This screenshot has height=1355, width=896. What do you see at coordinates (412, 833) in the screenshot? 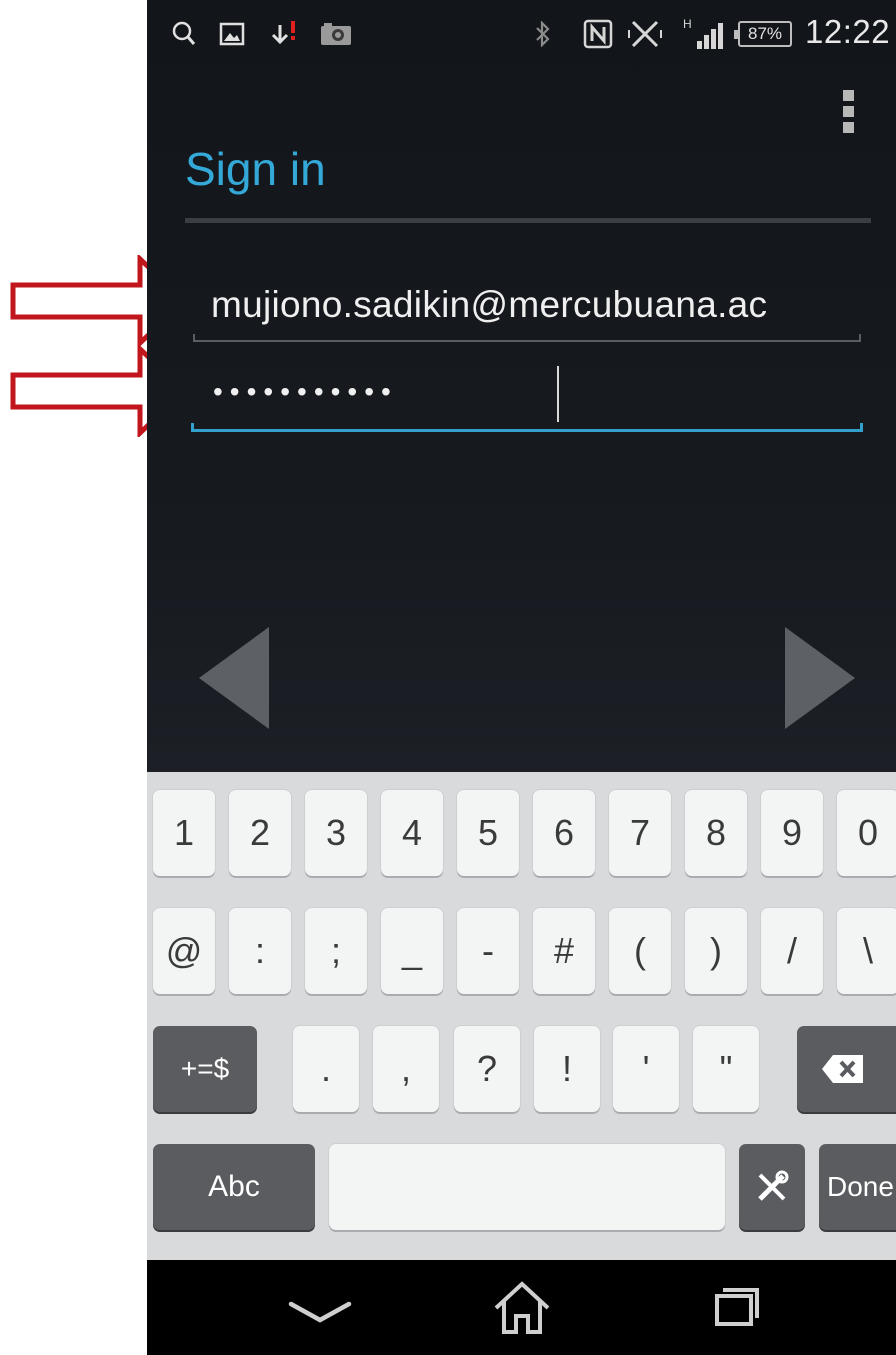
I see `key-4: 4` at bounding box center [412, 833].